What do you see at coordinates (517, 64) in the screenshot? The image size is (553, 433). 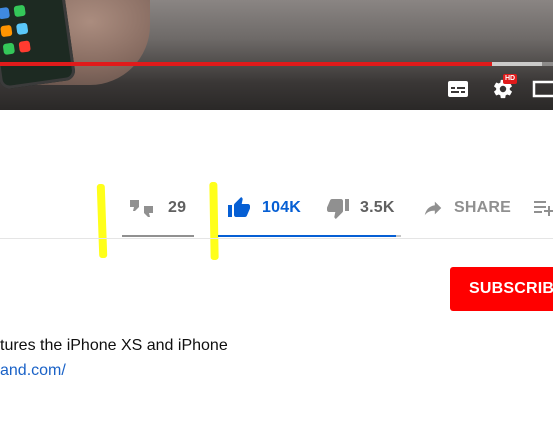 I see `progress-buffered` at bounding box center [517, 64].